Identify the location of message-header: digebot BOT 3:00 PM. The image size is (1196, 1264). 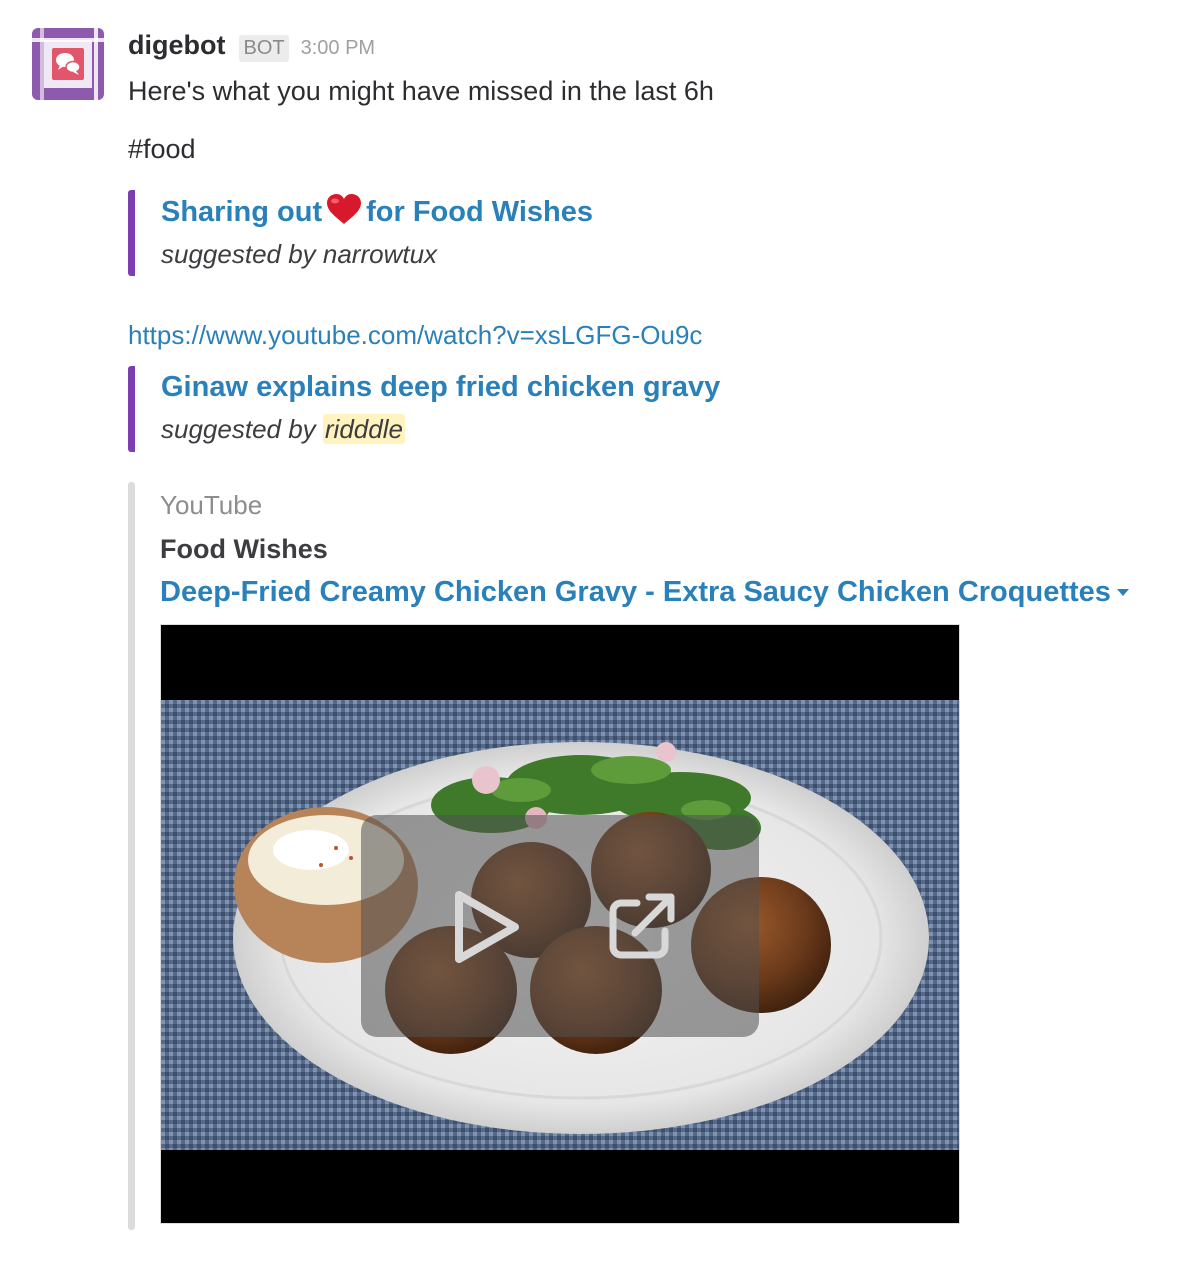
(251, 46).